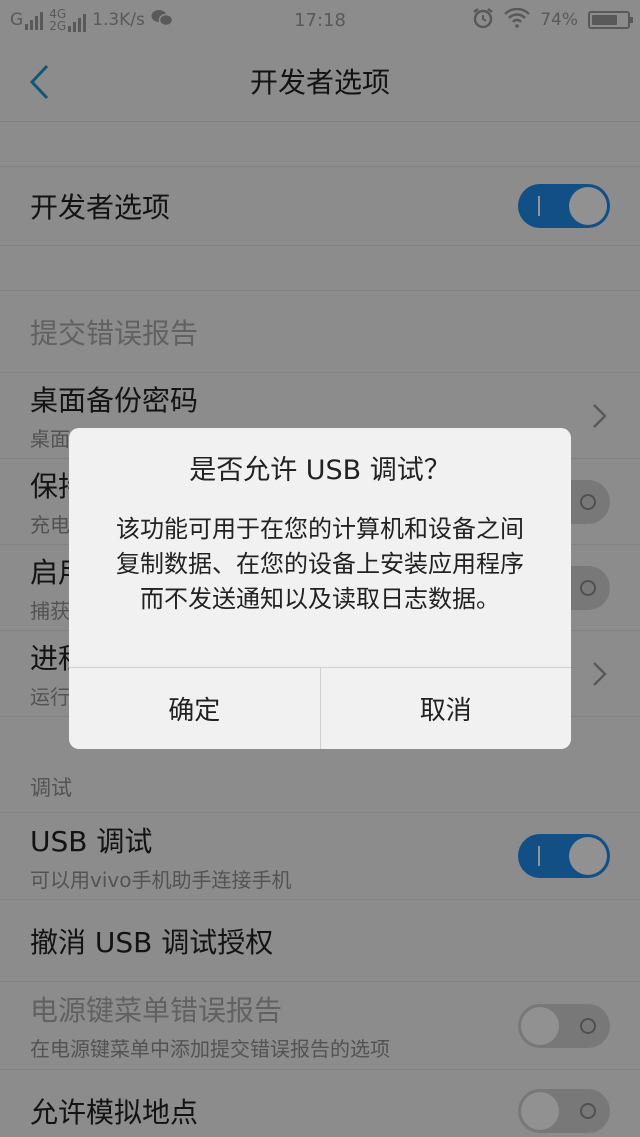 This screenshot has width=640, height=1137. Describe the element at coordinates (194, 708) in the screenshot. I see `ok-button: 确定` at that location.